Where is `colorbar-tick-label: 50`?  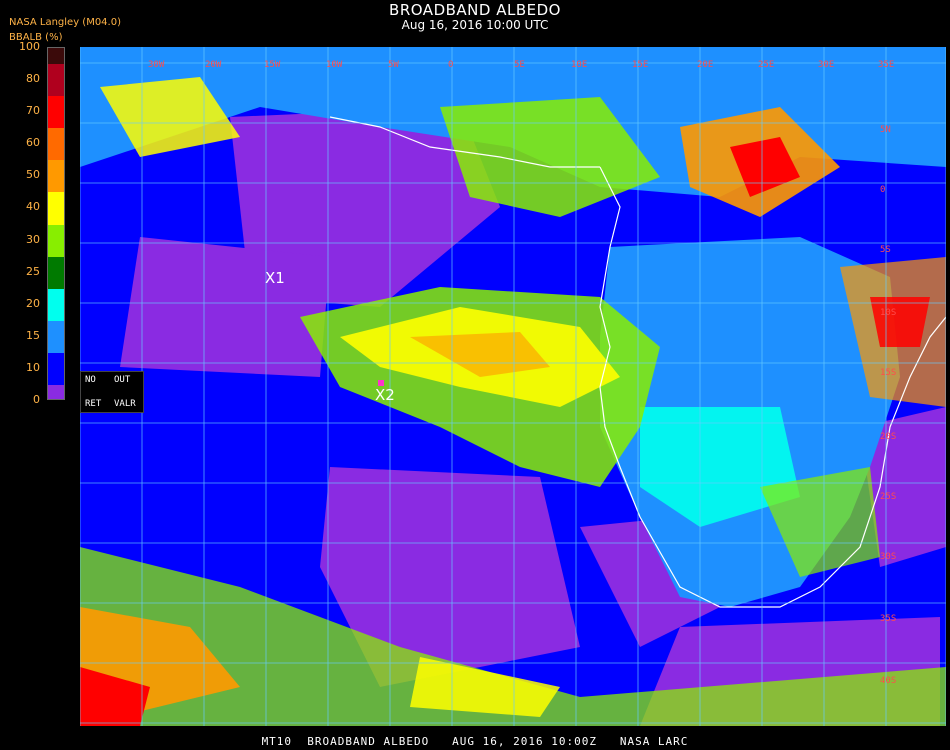
colorbar-tick-label: 50 is located at coordinates (33, 175).